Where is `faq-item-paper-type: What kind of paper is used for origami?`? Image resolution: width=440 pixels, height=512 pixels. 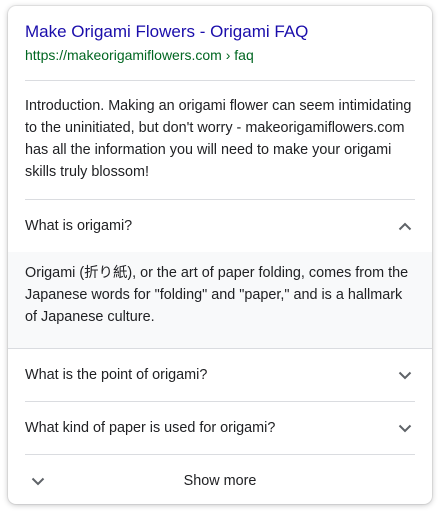
faq-item-paper-type: What kind of paper is used for origami? is located at coordinates (220, 428).